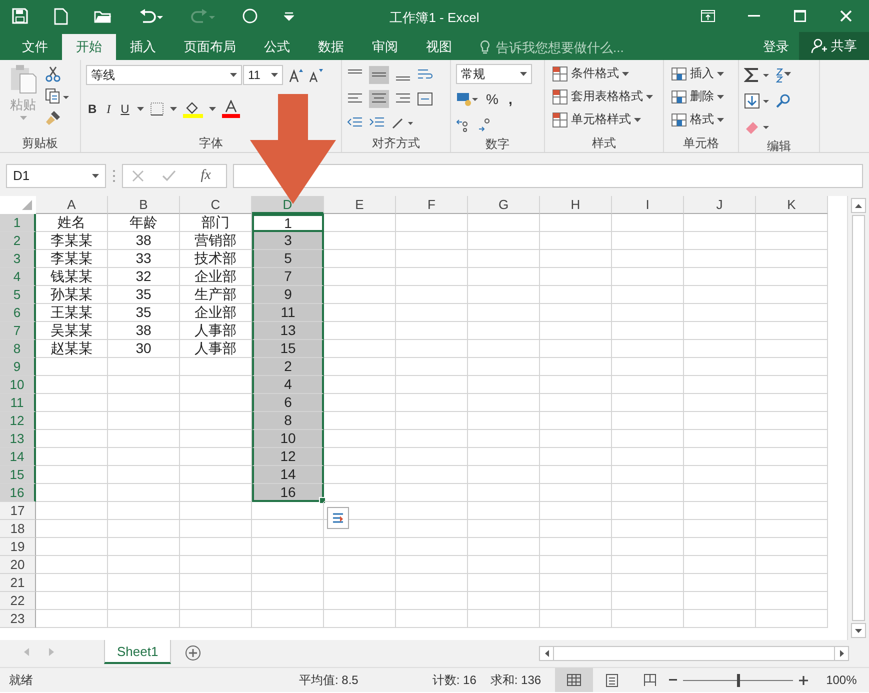 This screenshot has width=869, height=693. What do you see at coordinates (210, 47) in the screenshot?
I see `ribbon-tab: 页面布局` at bounding box center [210, 47].